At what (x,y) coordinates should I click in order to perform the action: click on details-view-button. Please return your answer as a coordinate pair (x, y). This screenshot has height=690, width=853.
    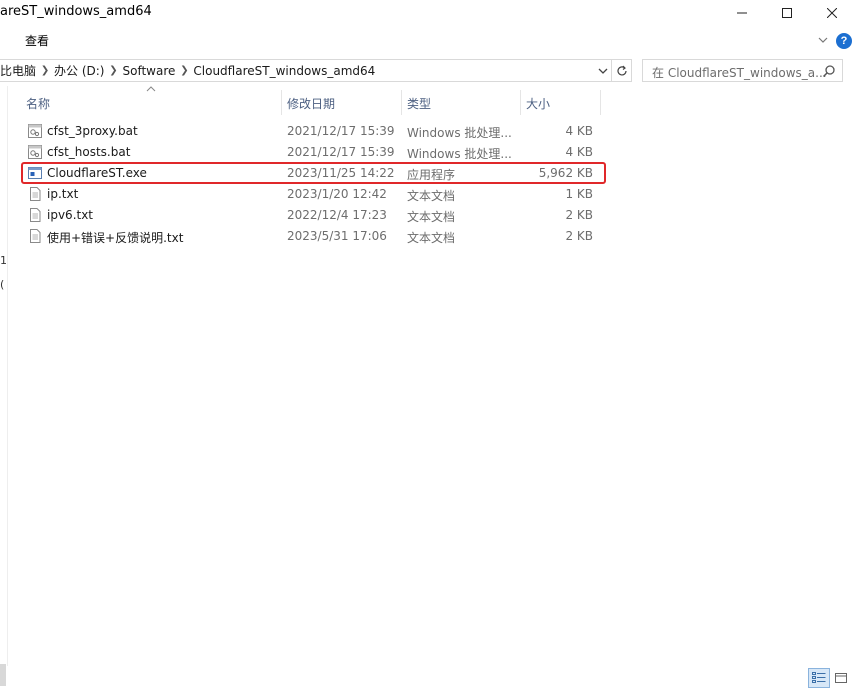
    Looking at the image, I should click on (819, 678).